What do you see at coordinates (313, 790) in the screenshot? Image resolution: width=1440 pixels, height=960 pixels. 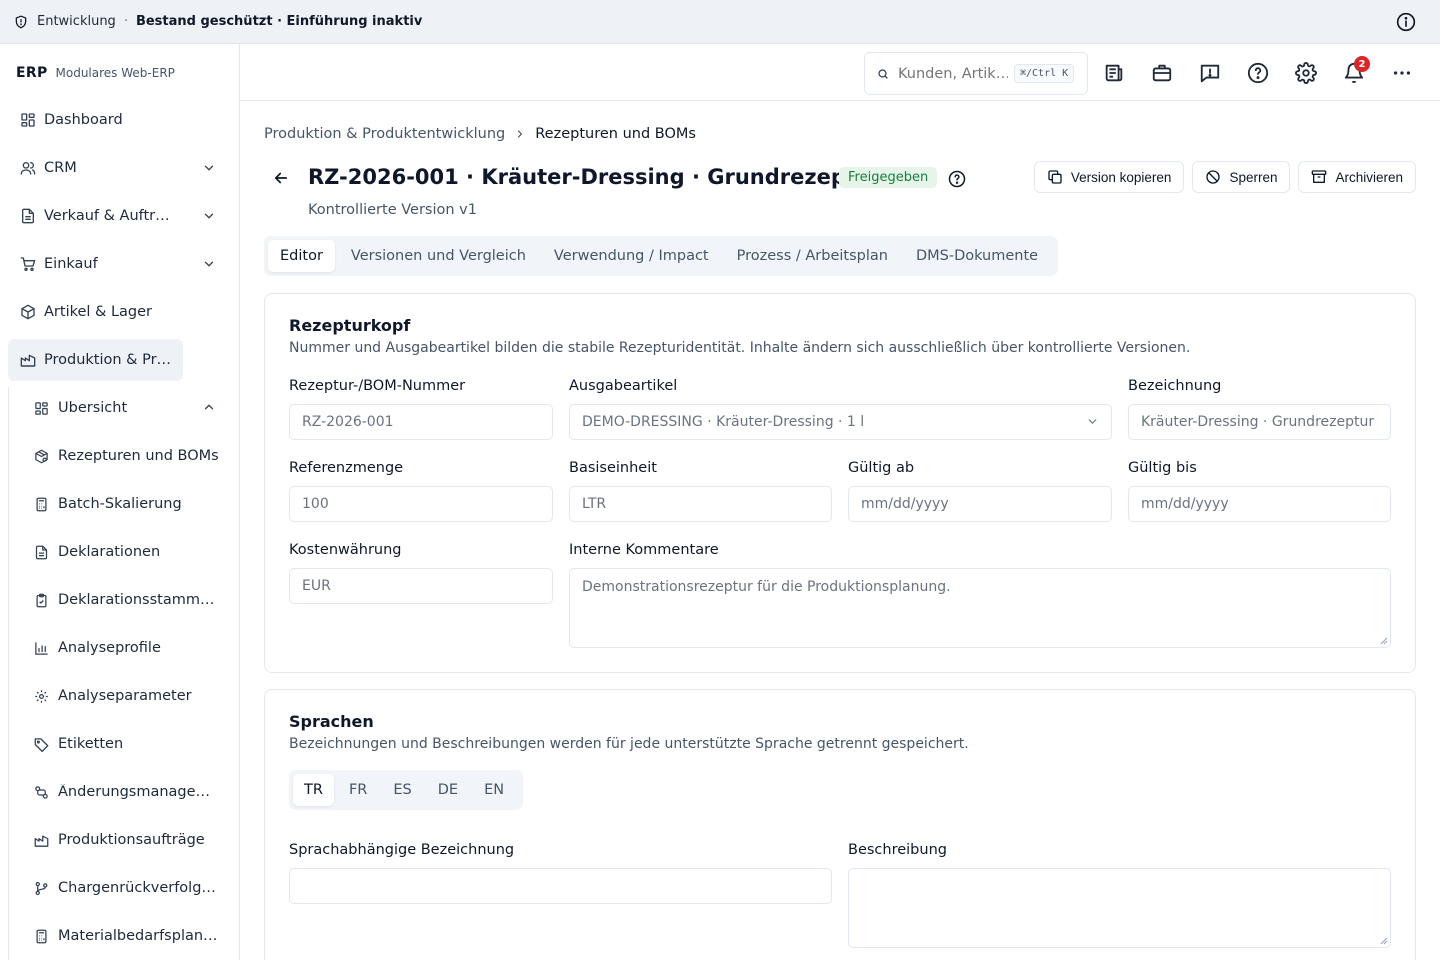 I see `tab-language-tr: TR` at bounding box center [313, 790].